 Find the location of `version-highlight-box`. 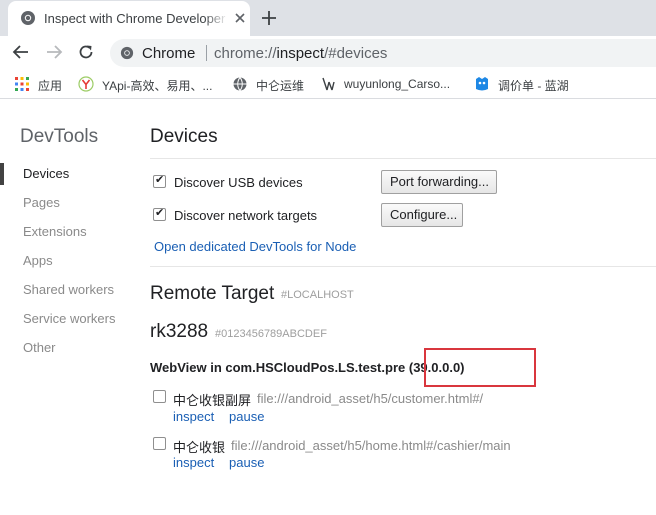

version-highlight-box is located at coordinates (480, 367).